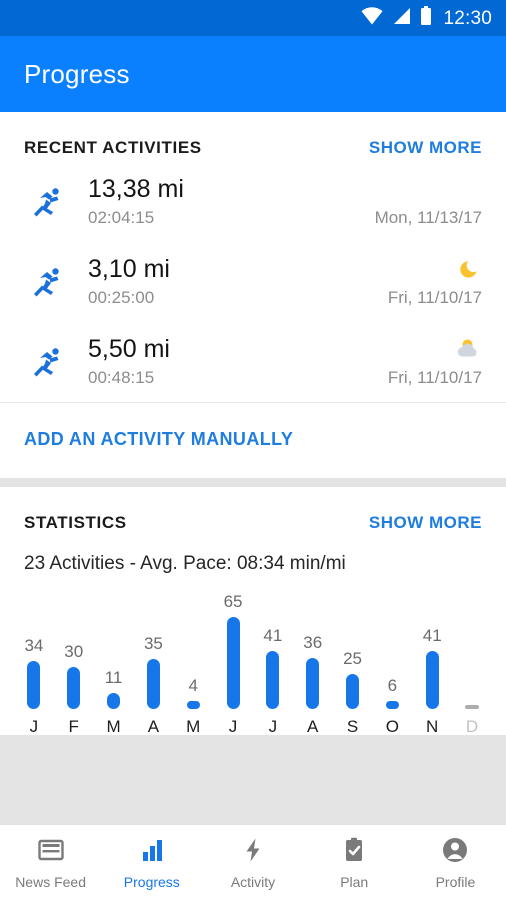 The width and height of the screenshot is (506, 900). I want to click on activity-duration: 00:25:00, so click(121, 297).